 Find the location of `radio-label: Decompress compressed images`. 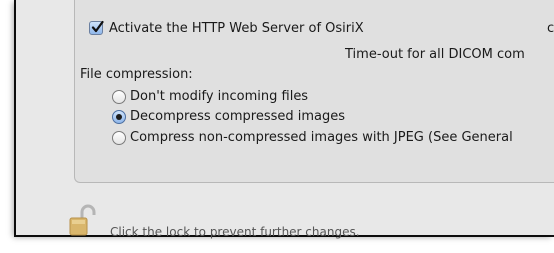

radio-label: Decompress compressed images is located at coordinates (238, 116).